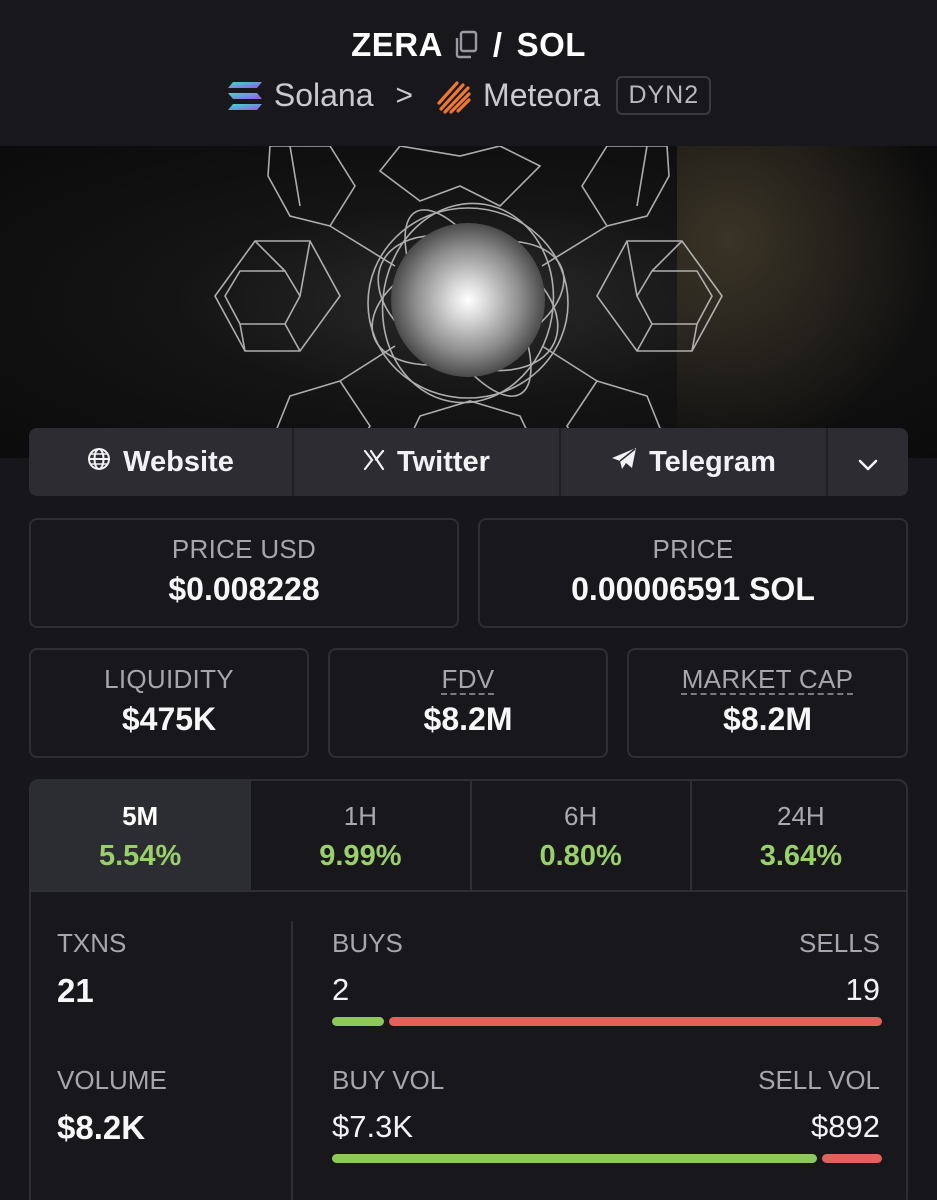 This screenshot has height=1200, width=937. I want to click on liquidity-value: $475K, so click(169, 719).